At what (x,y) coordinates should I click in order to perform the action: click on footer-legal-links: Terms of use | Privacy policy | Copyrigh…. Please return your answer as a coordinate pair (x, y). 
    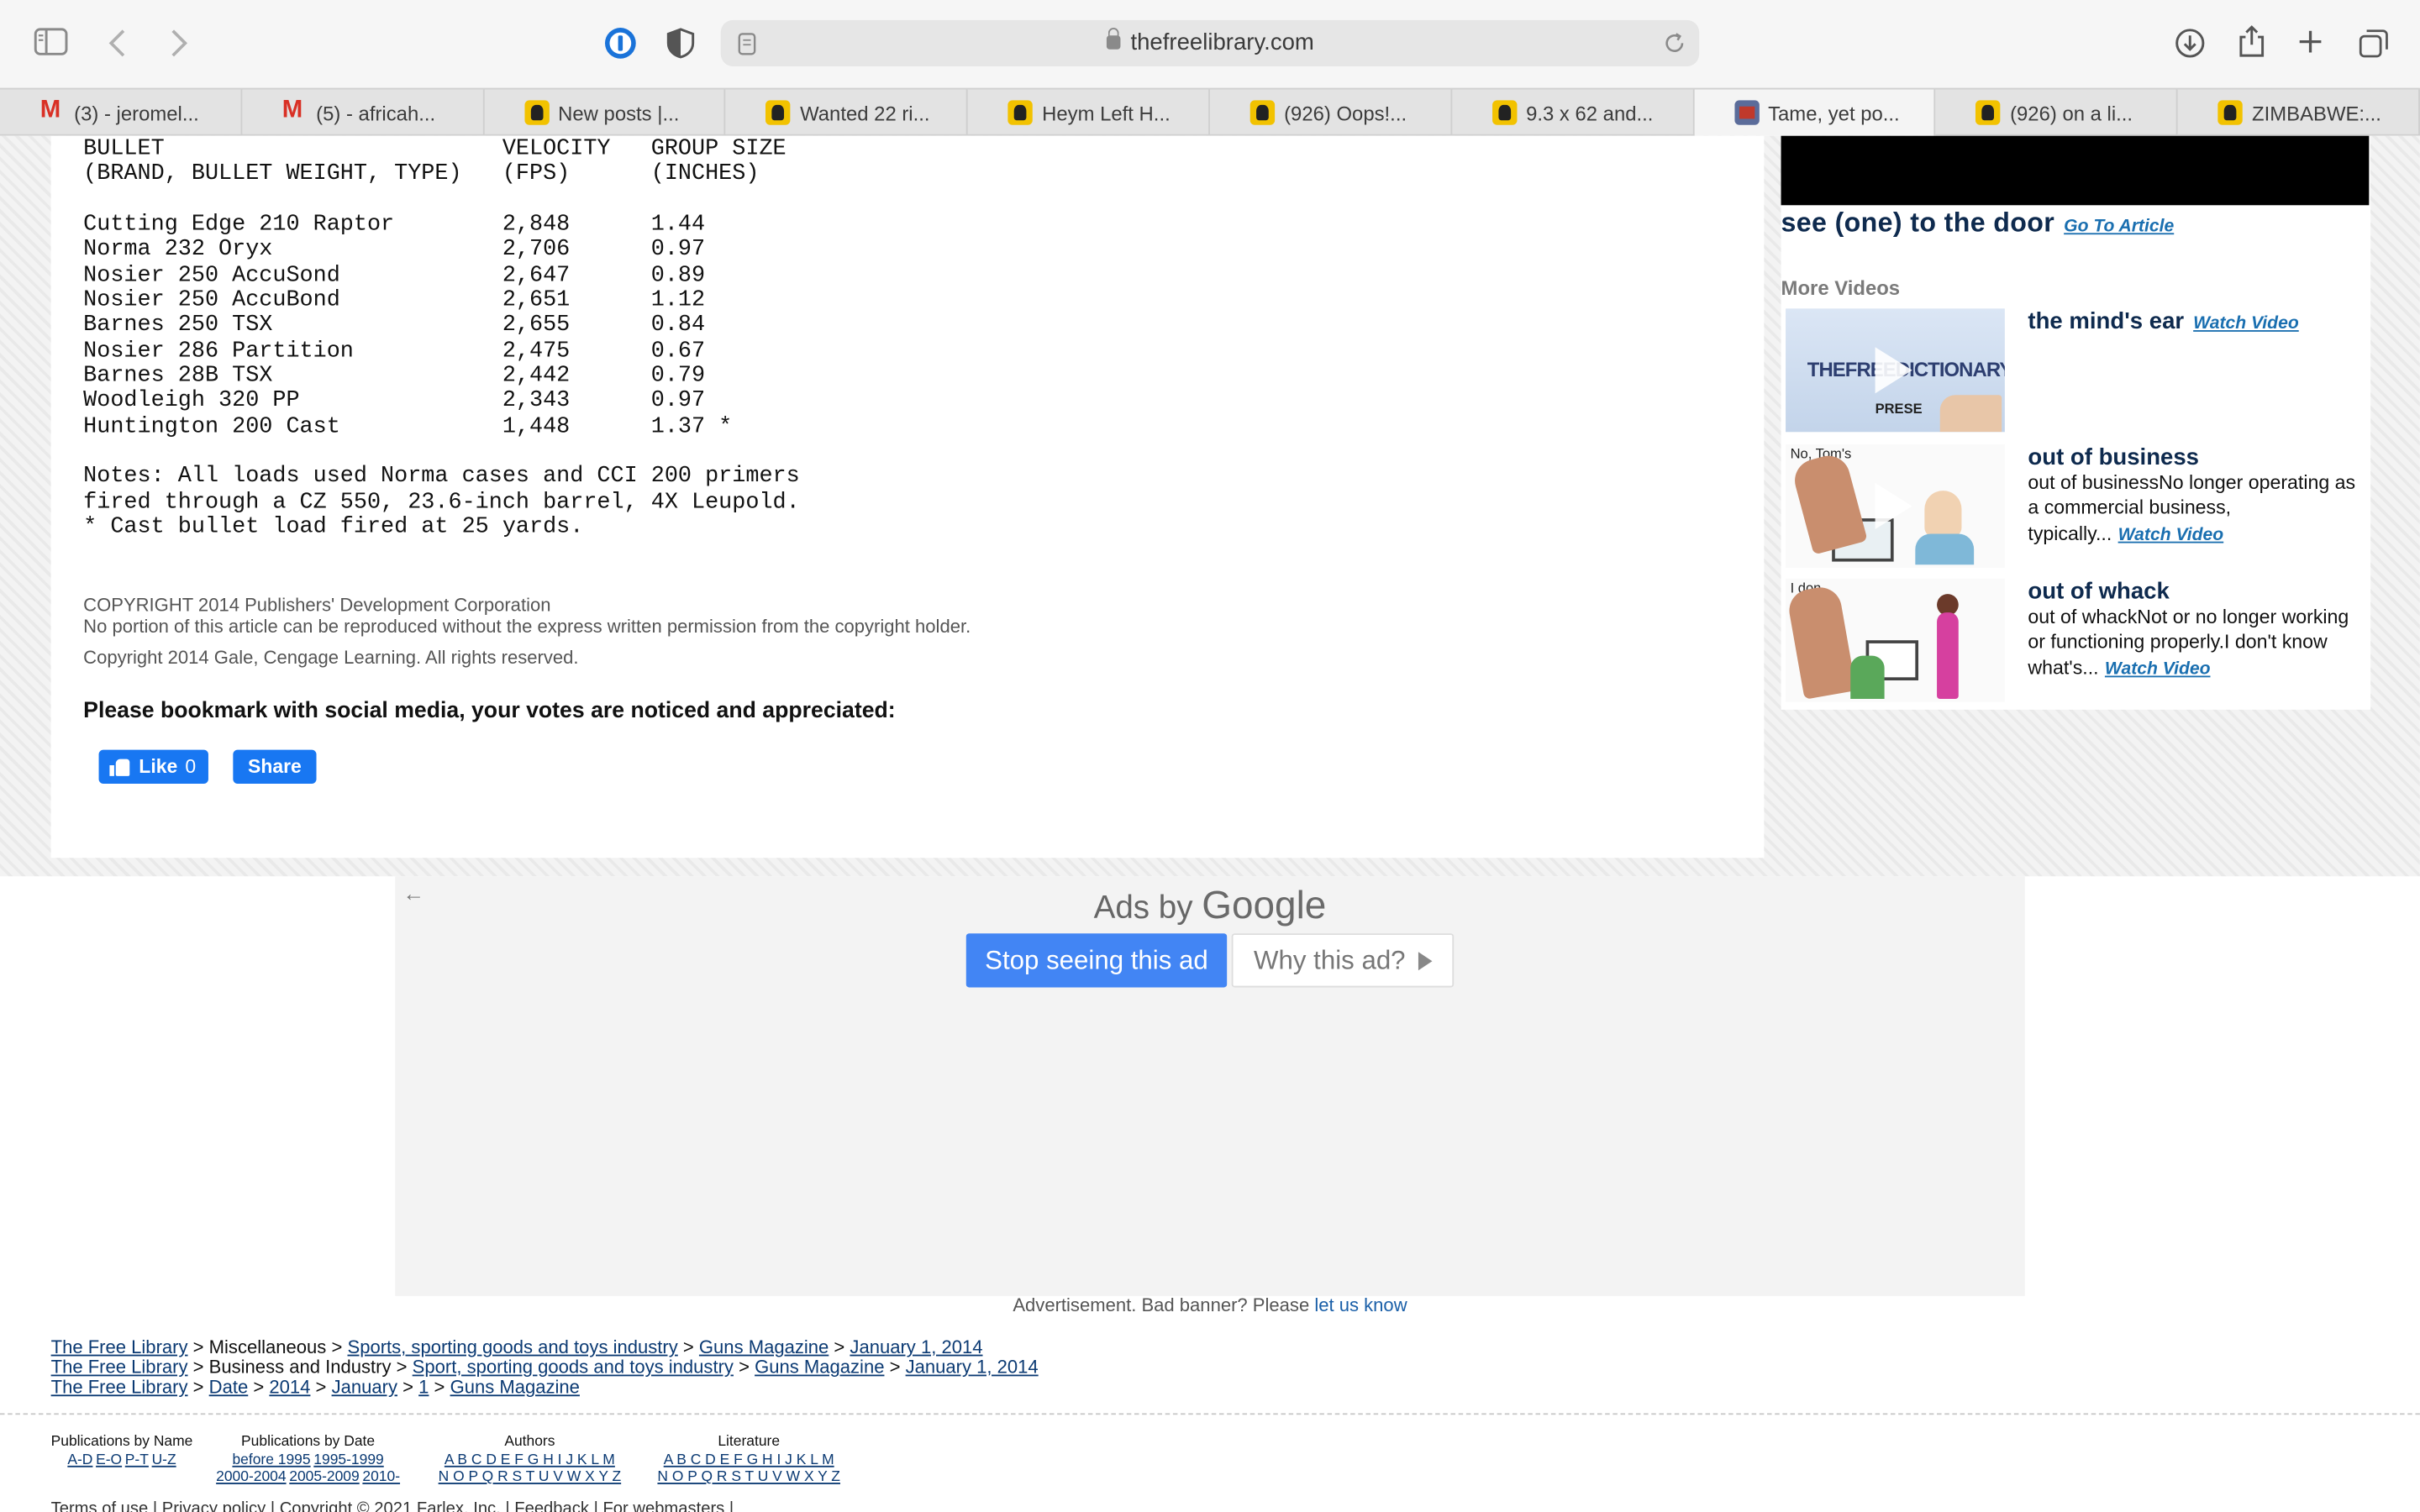
    Looking at the image, I should click on (392, 1505).